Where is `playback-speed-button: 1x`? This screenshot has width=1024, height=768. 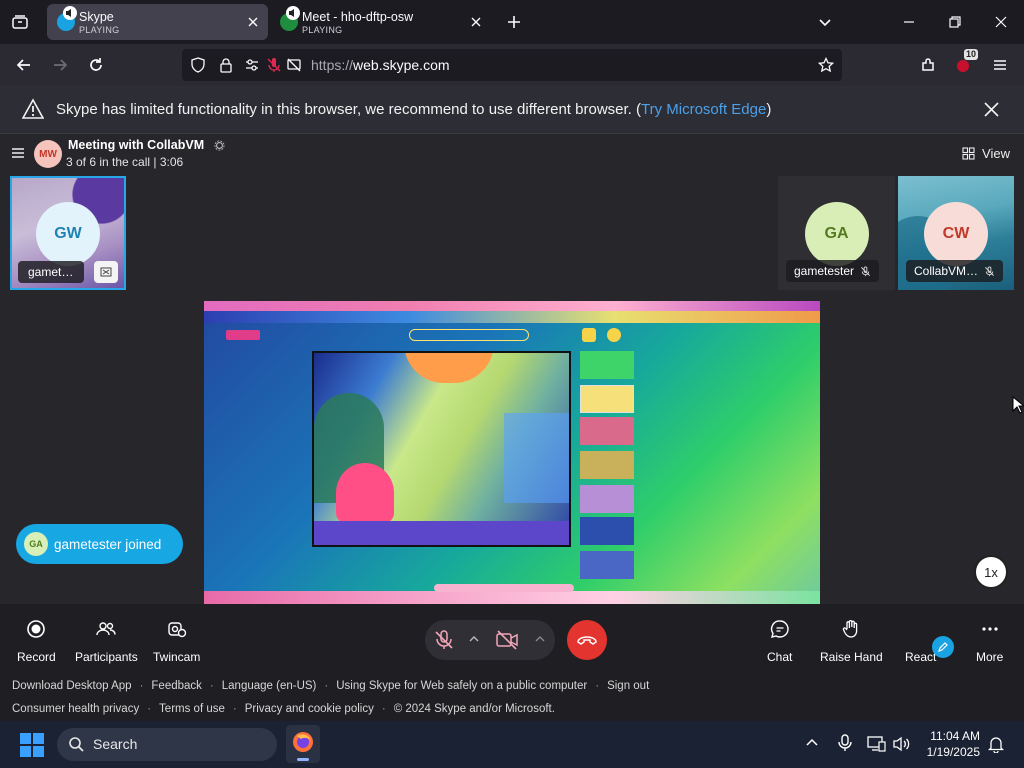 playback-speed-button: 1x is located at coordinates (991, 572).